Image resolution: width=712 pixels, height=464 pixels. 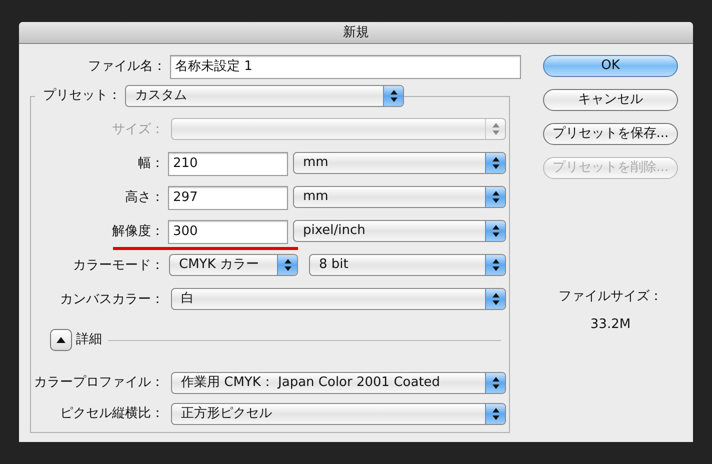 What do you see at coordinates (99, 383) in the screenshot?
I see `field-label: カラープロファイル：` at bounding box center [99, 383].